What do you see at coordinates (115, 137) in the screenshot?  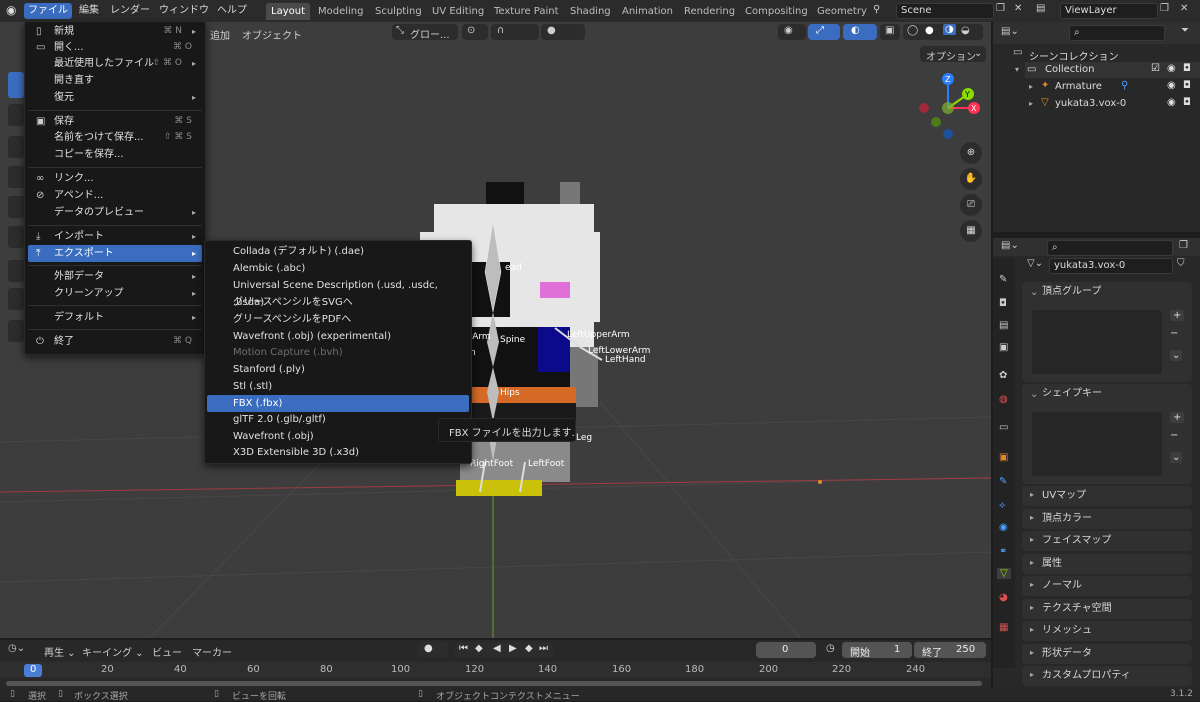 I see `file-save-as: 名前をつけて保存... ⇧ ⌘ S` at bounding box center [115, 137].